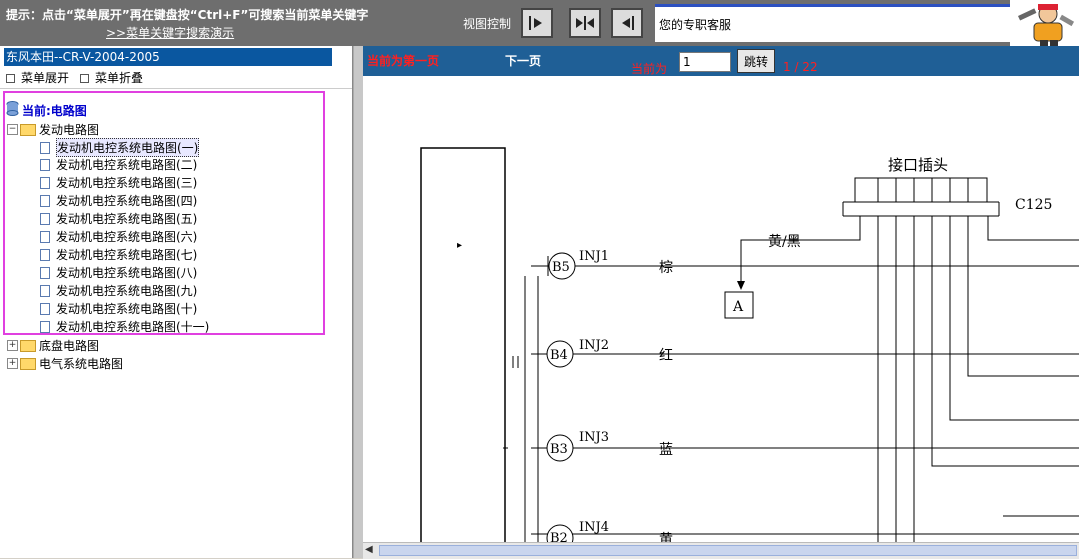 This screenshot has height=559, width=1079. What do you see at coordinates (1044, 23) in the screenshot?
I see `mechanic-mascot-icon` at bounding box center [1044, 23].